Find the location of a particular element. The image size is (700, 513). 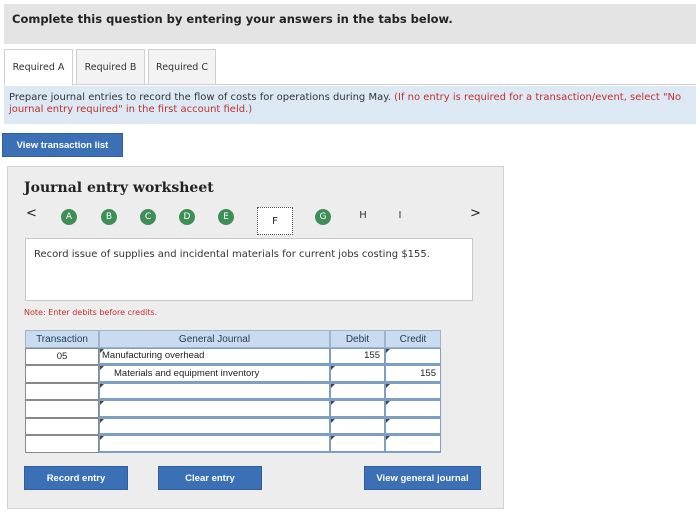

row-2-transaction is located at coordinates (62, 374).